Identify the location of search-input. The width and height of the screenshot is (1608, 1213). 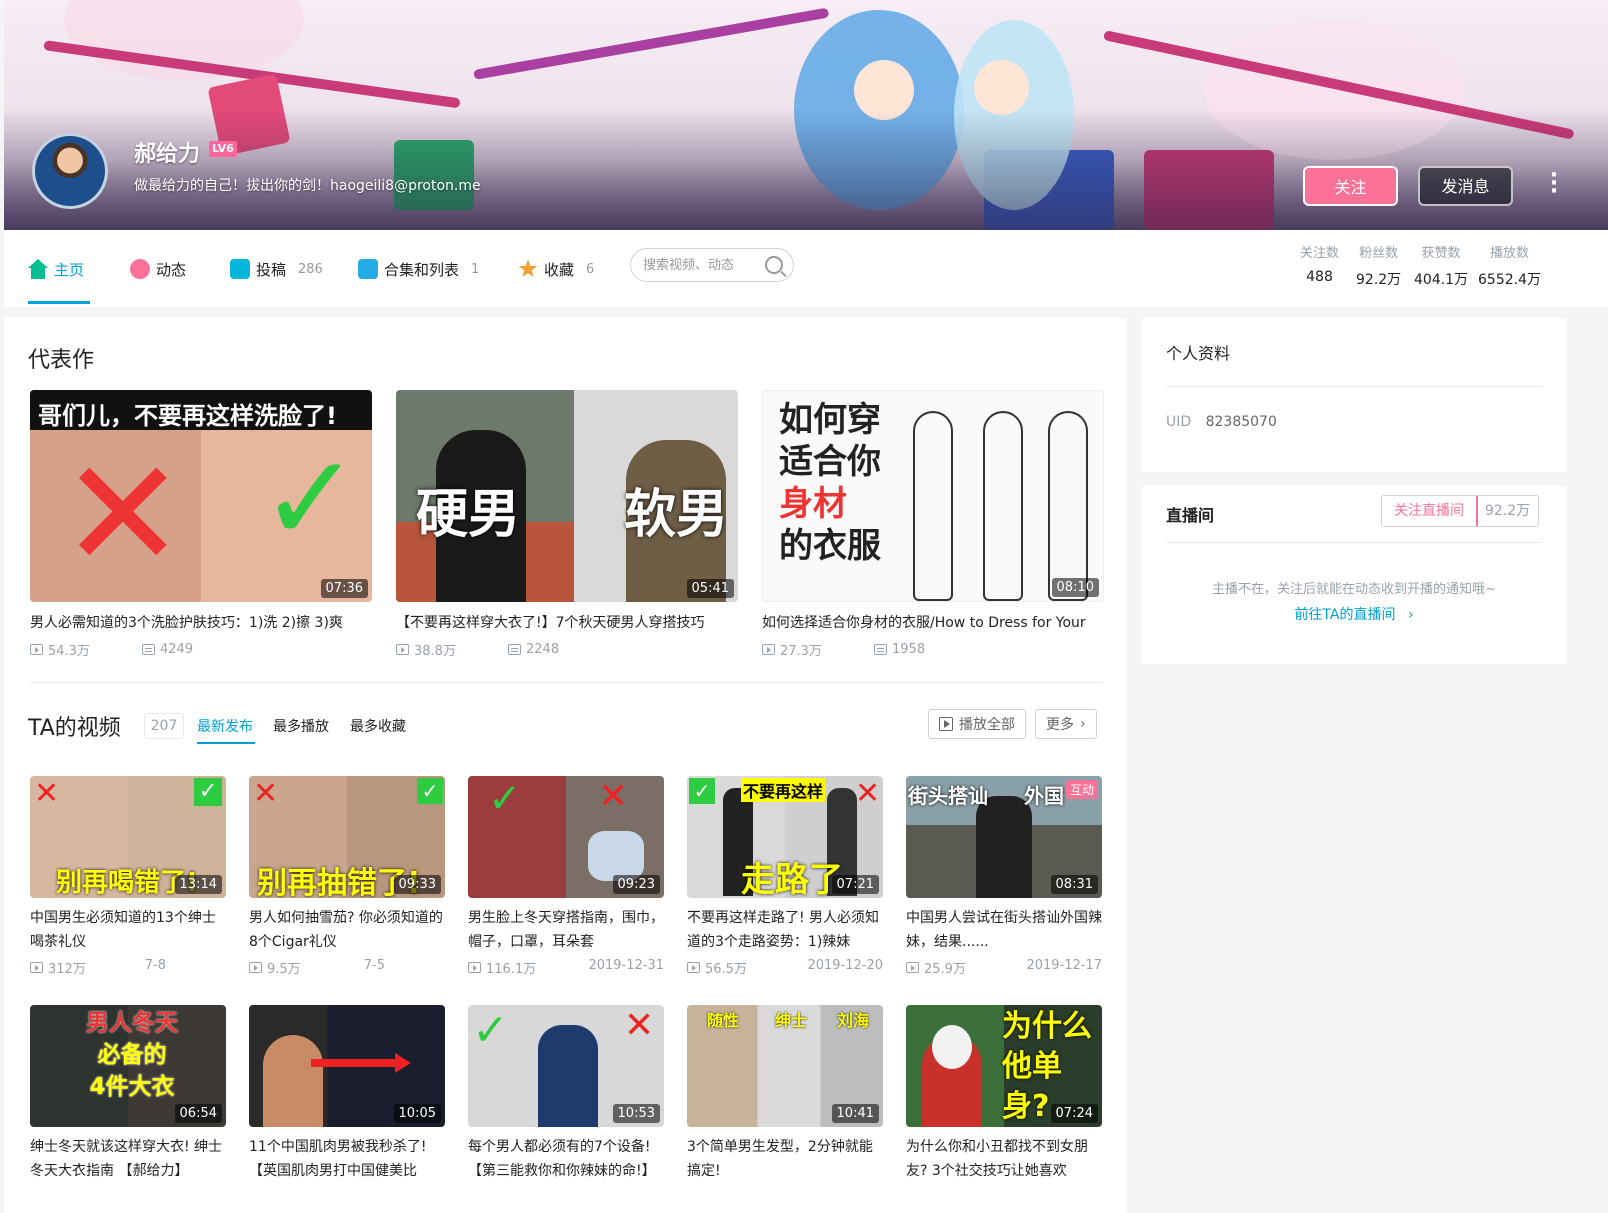
(698, 265).